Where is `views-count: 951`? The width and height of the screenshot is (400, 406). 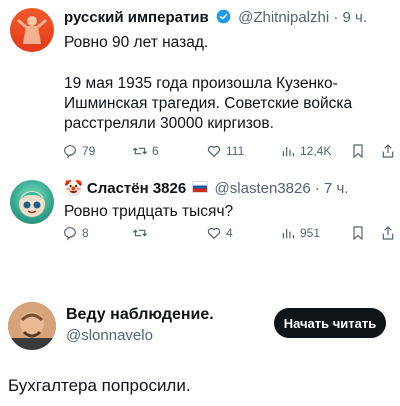 views-count: 951 is located at coordinates (310, 233).